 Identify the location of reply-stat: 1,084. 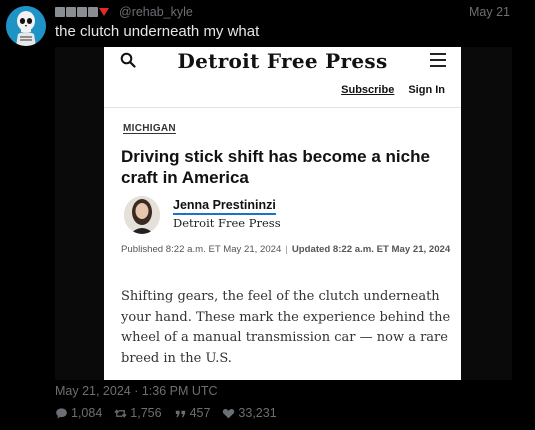
(78, 413).